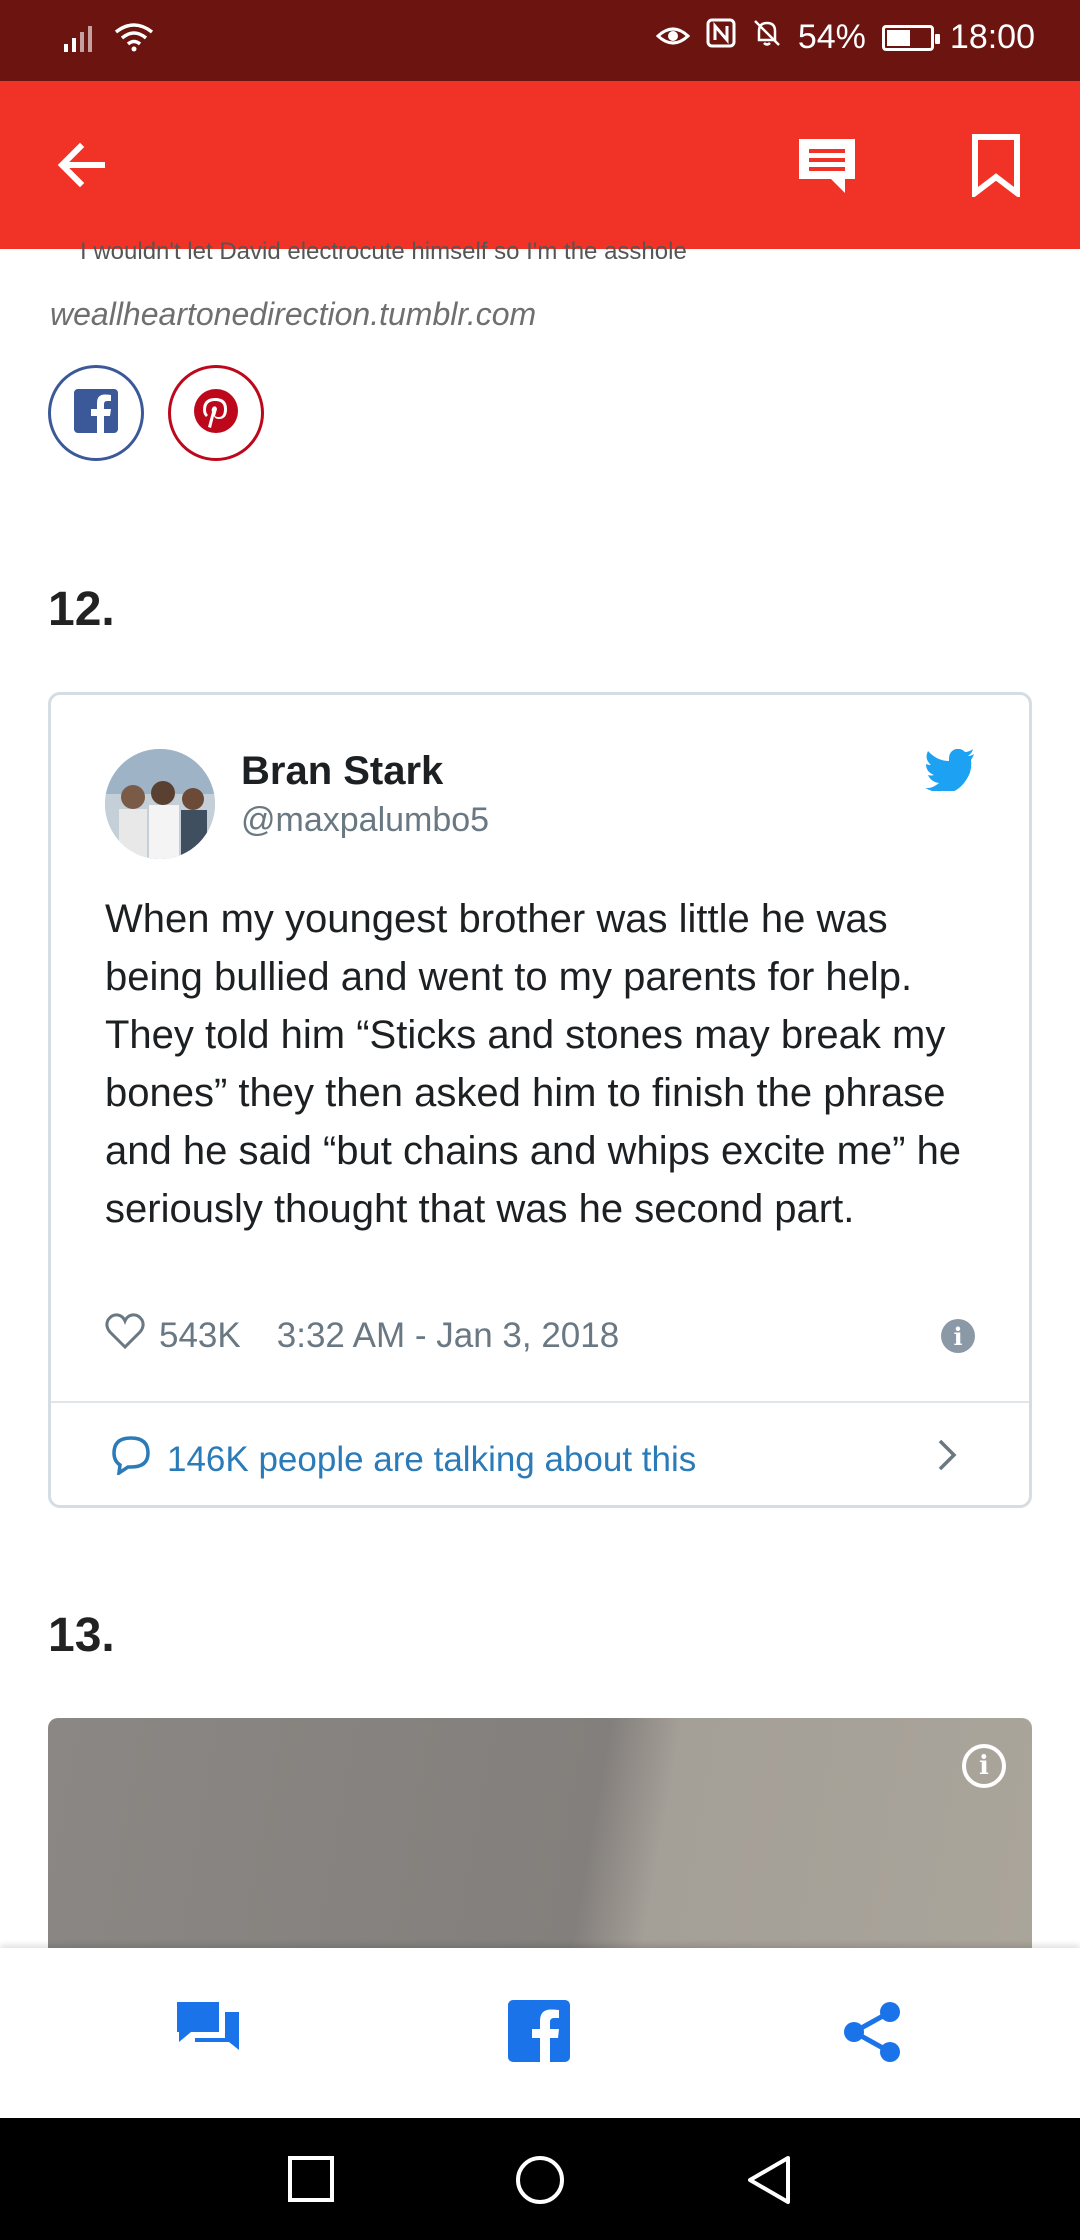  What do you see at coordinates (160, 804) in the screenshot?
I see `avatar` at bounding box center [160, 804].